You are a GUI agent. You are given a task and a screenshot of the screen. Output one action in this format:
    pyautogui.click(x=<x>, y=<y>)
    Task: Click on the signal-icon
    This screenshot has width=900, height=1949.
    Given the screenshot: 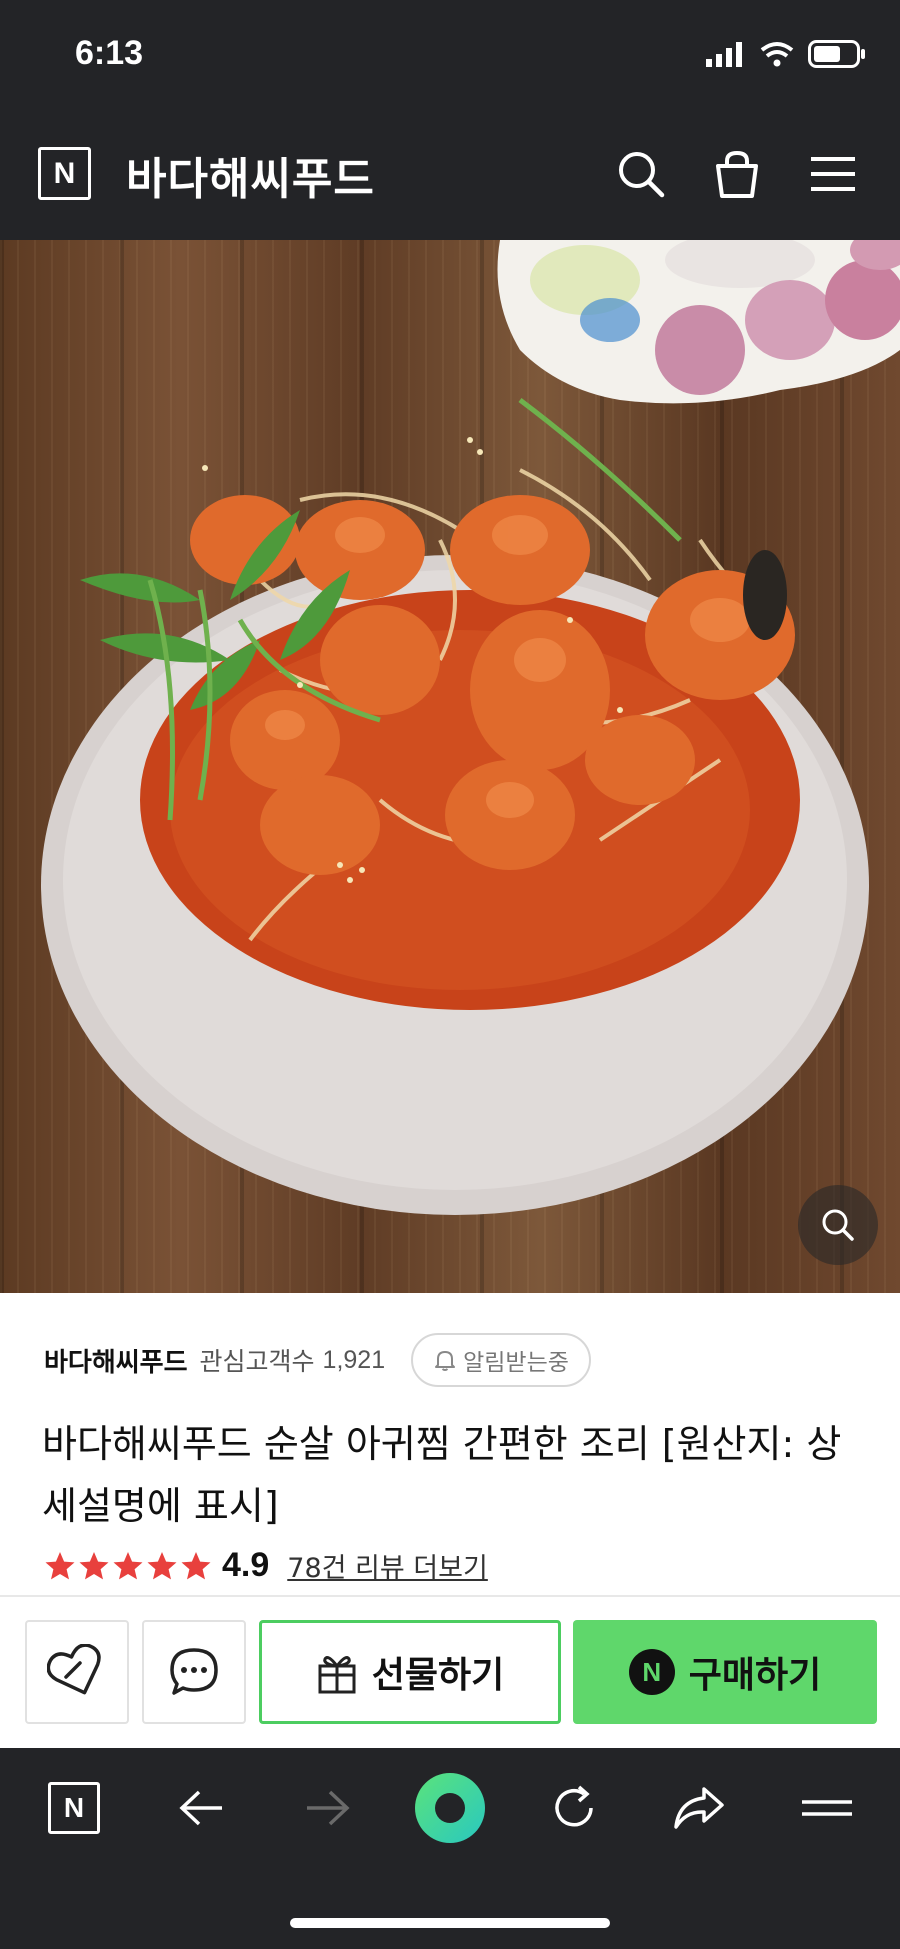 What is the action you would take?
    pyautogui.click(x=724, y=54)
    